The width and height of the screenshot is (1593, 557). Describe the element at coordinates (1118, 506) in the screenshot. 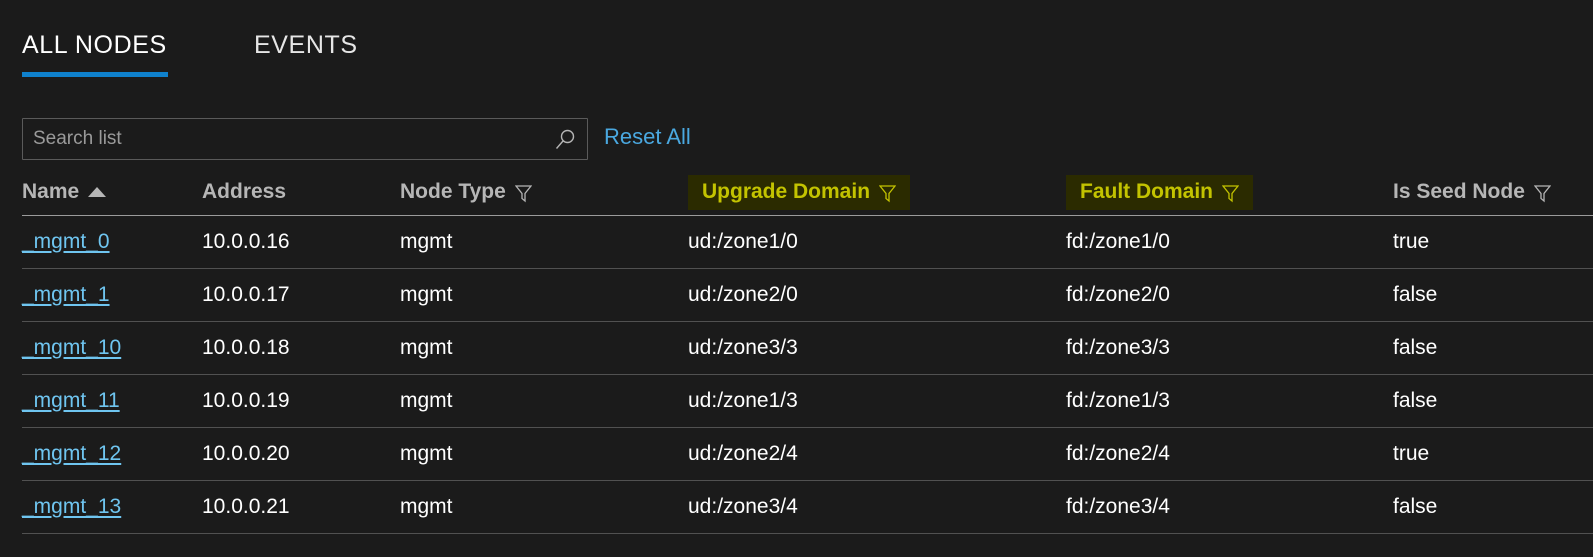

I see `cell-fault-domain: fd:/zone3/4` at that location.